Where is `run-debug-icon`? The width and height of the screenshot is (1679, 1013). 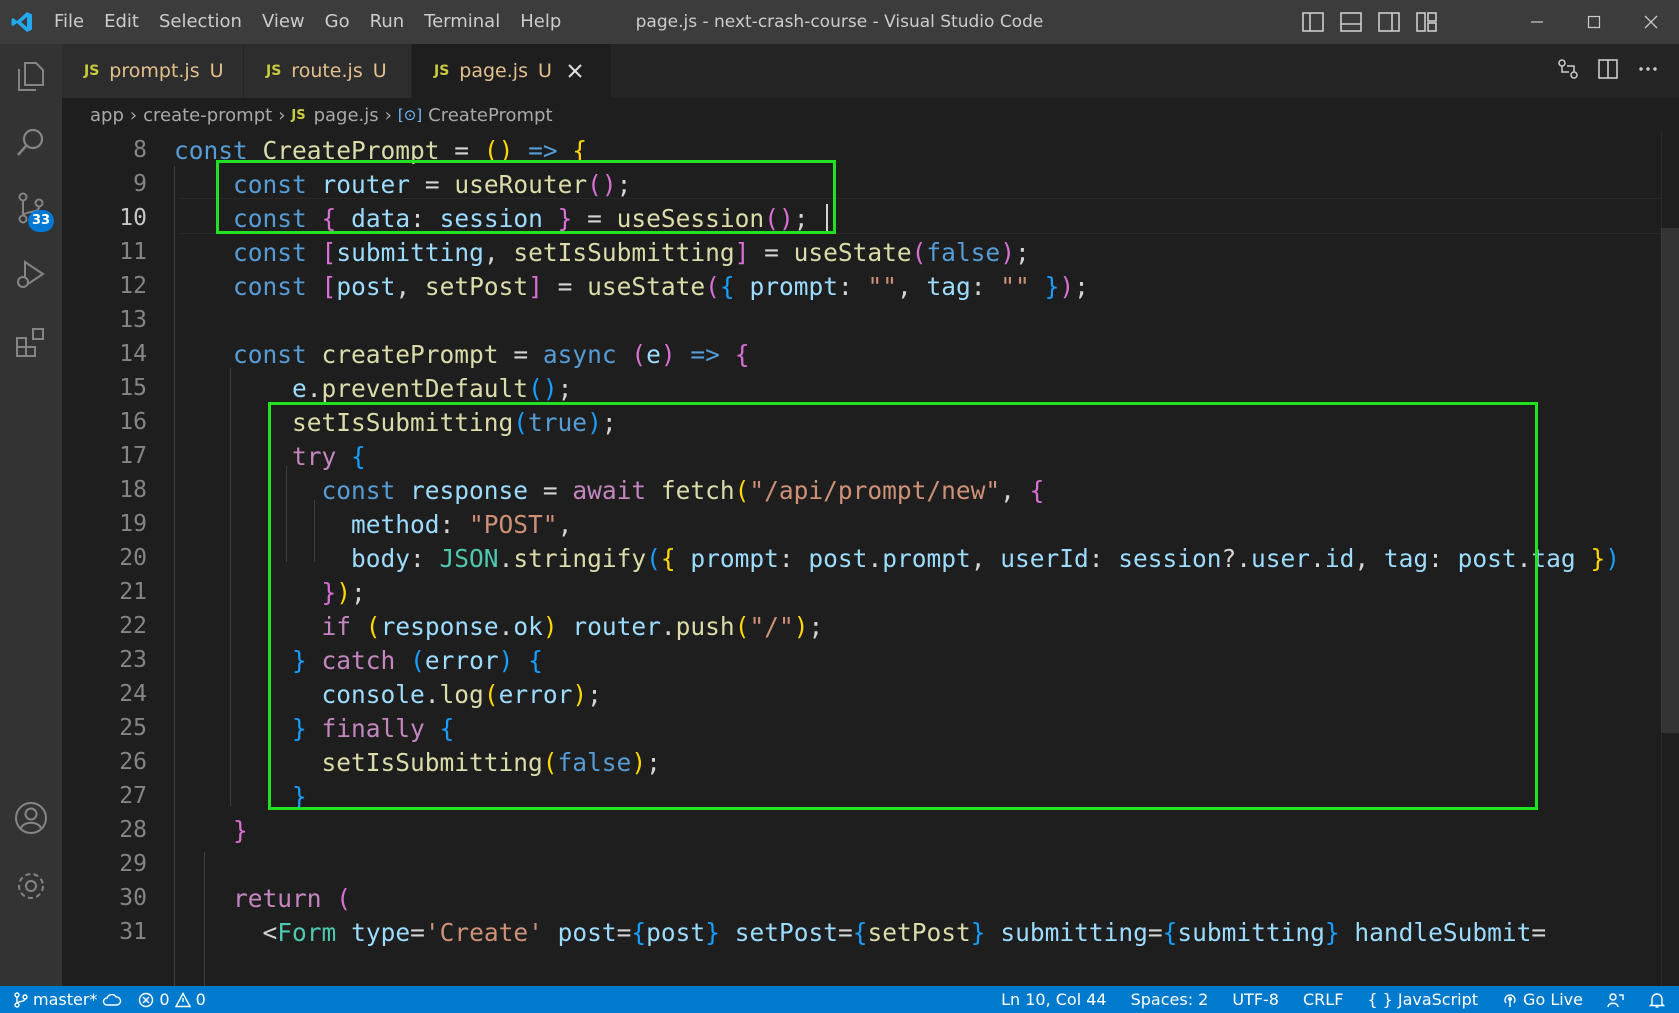
run-debug-icon is located at coordinates (31, 274).